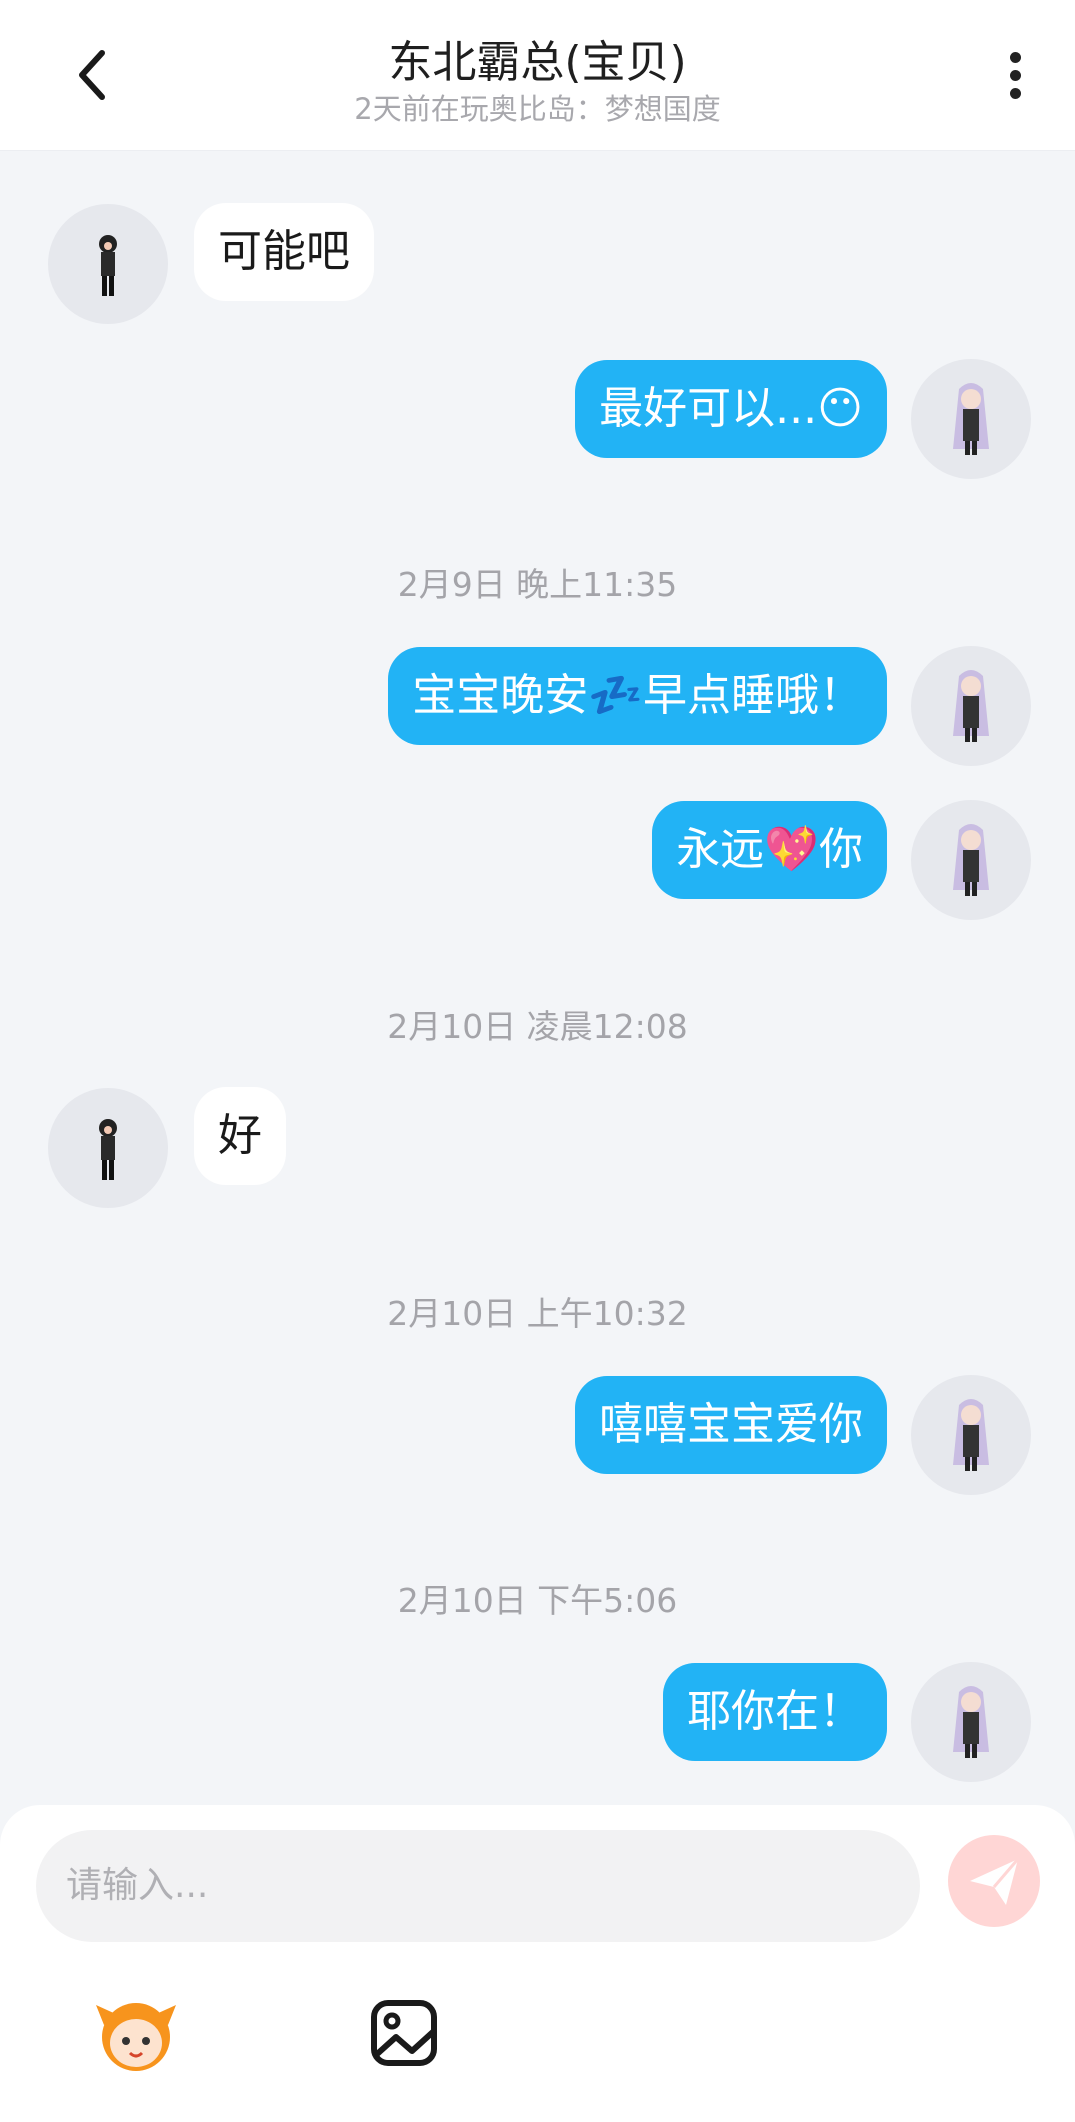 The height and width of the screenshot is (2122, 1075). I want to click on message-bubble-outgoing: 嘻嘻宝宝爱你, so click(731, 1425).